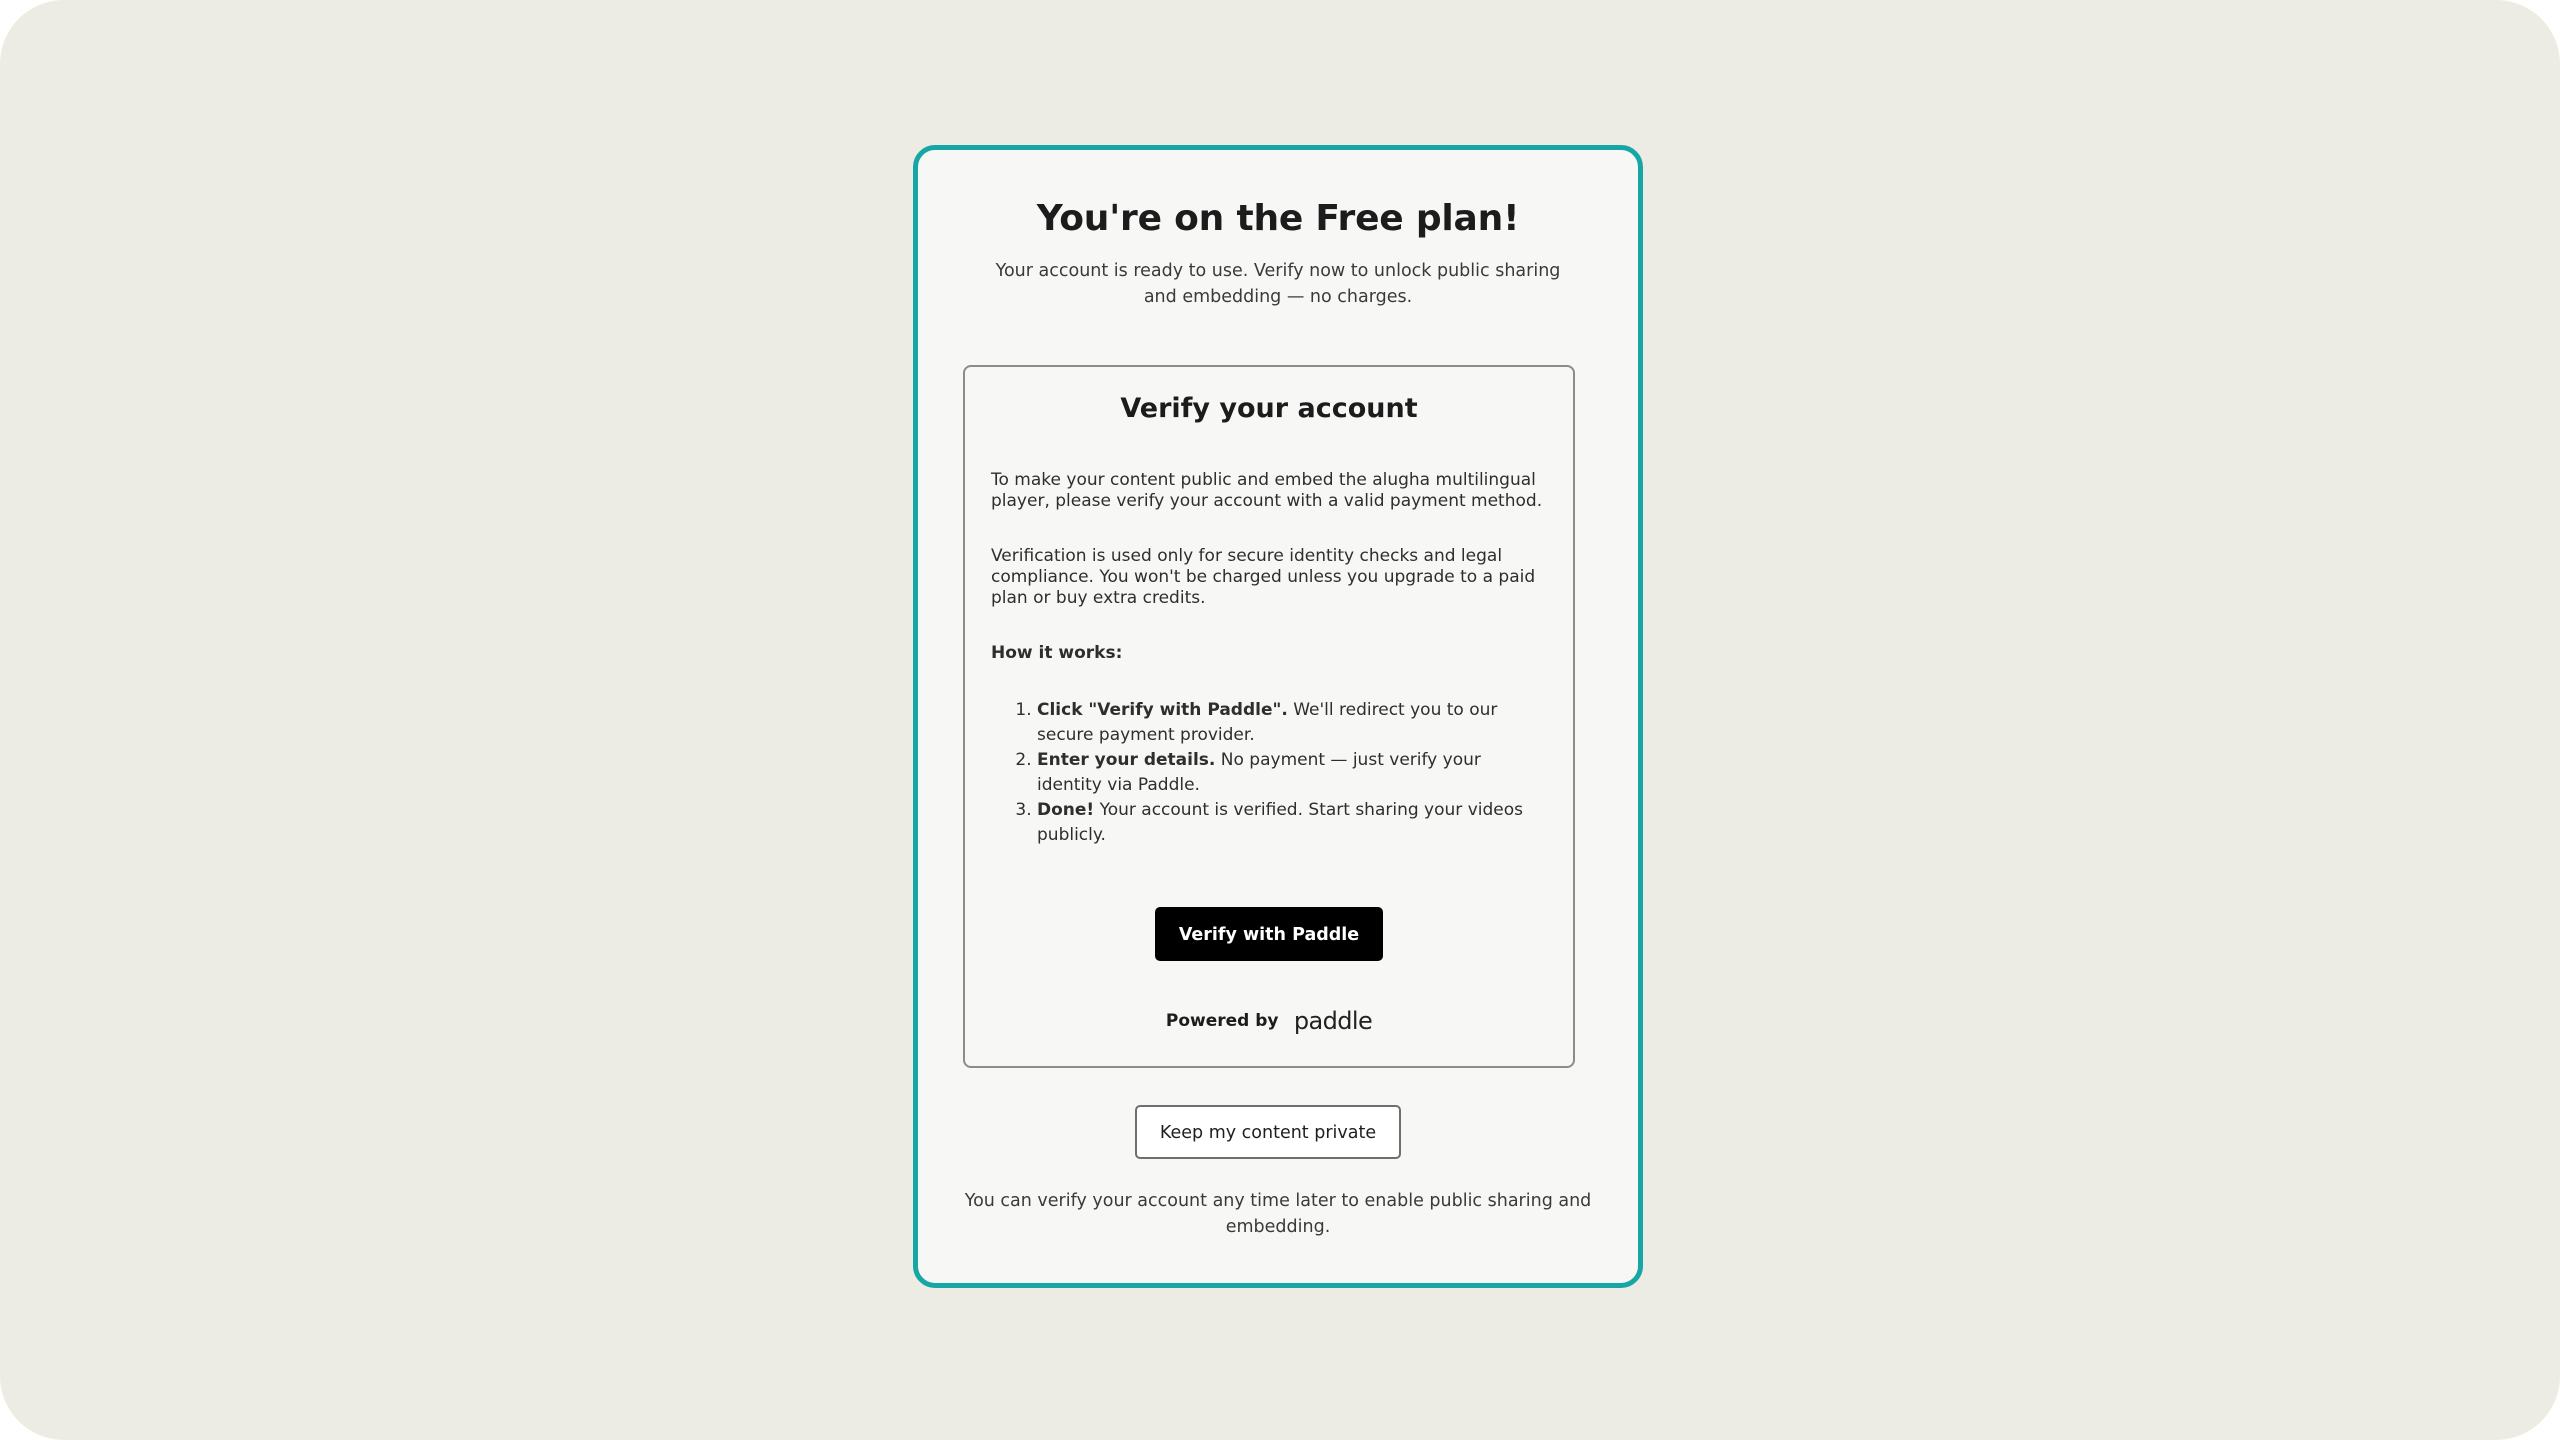 This screenshot has width=2560, height=1440. What do you see at coordinates (1066, 810) in the screenshot?
I see `step-title: Done!` at bounding box center [1066, 810].